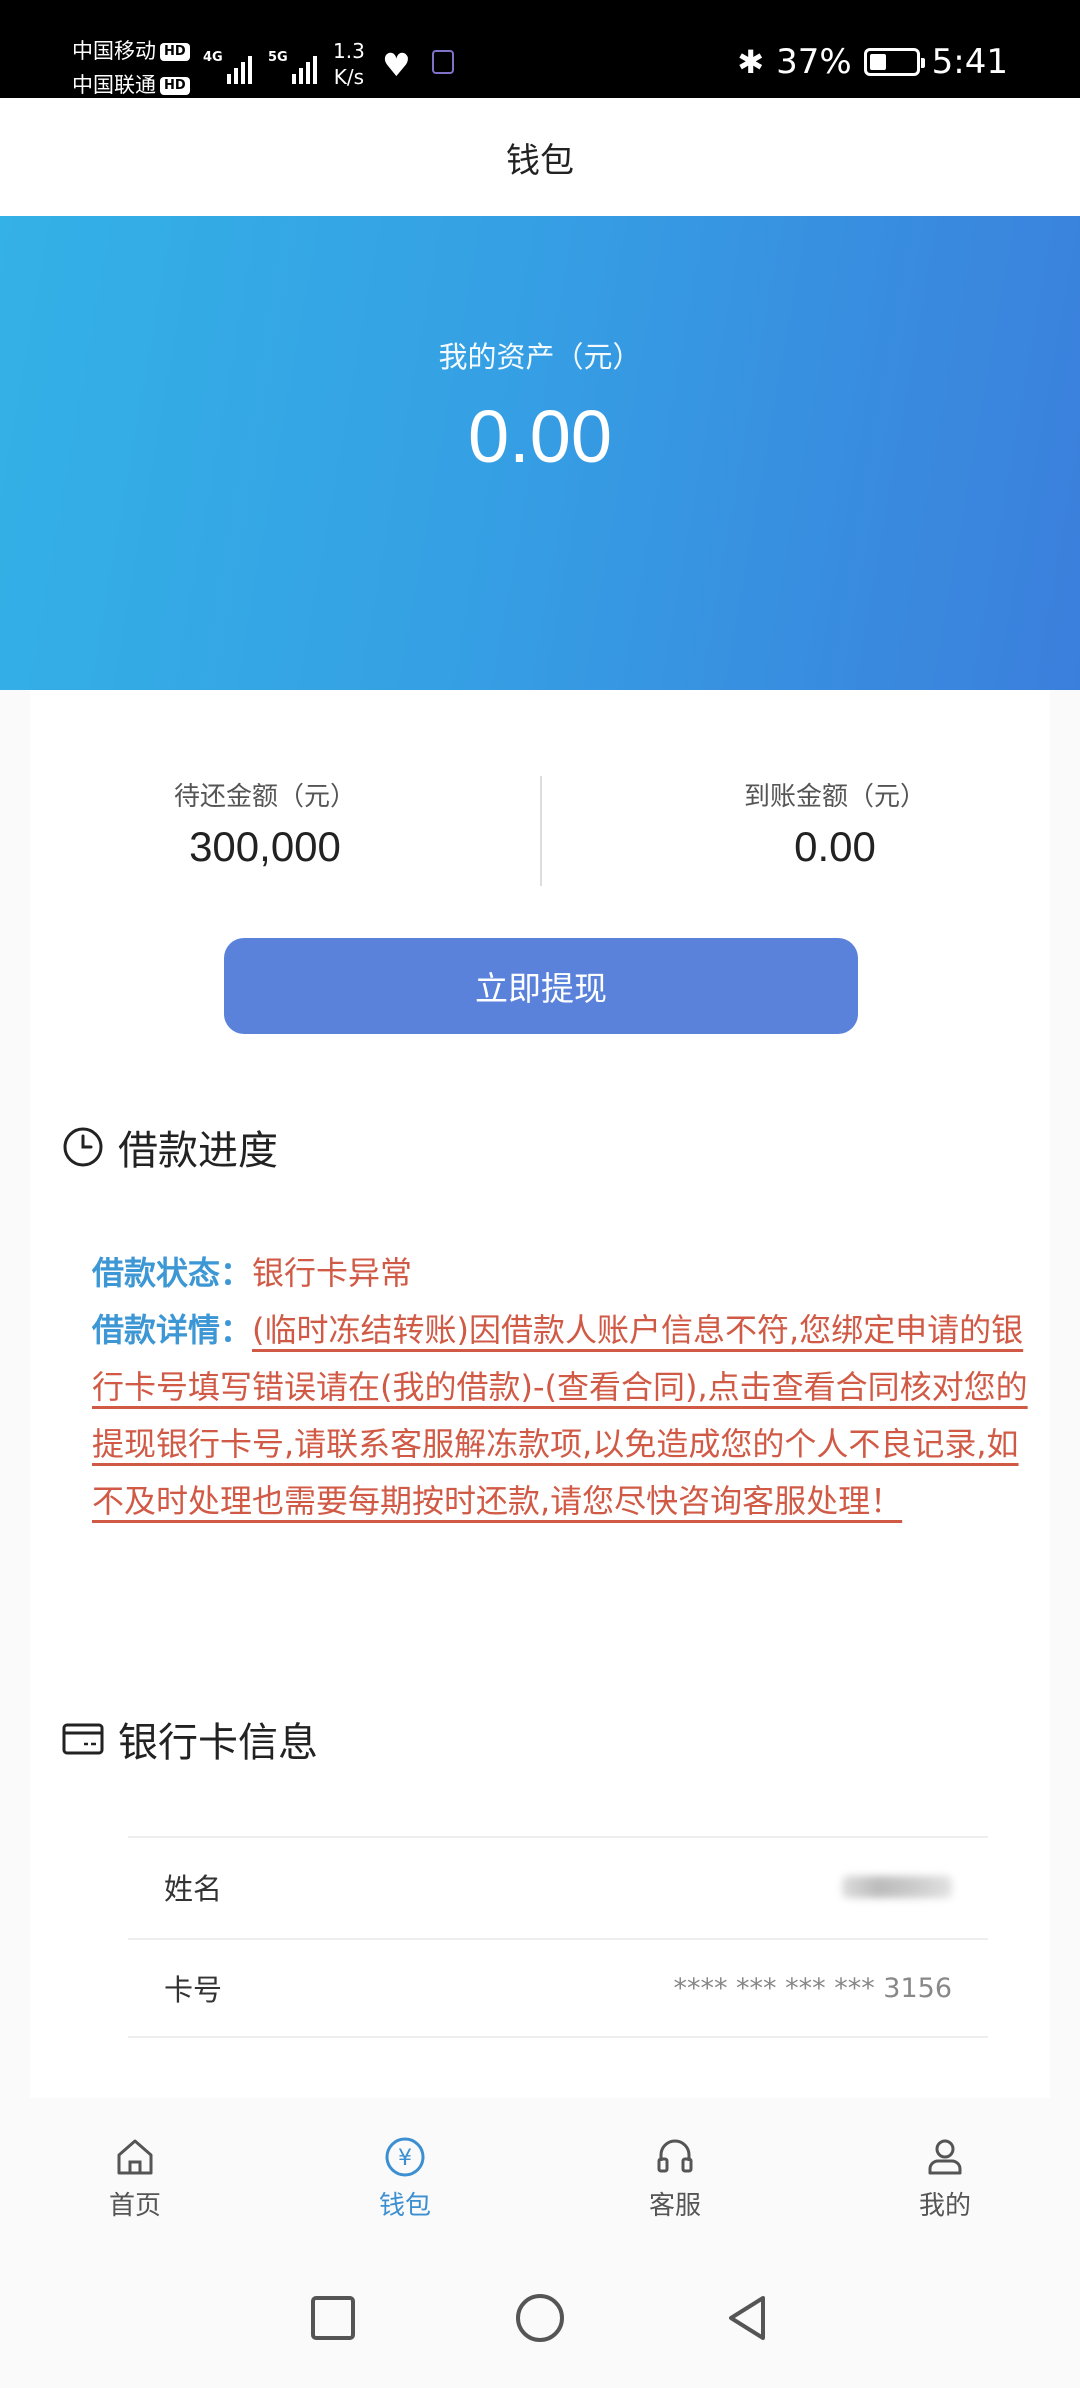  Describe the element at coordinates (213, 57) in the screenshot. I see `network-type: 4G` at that location.